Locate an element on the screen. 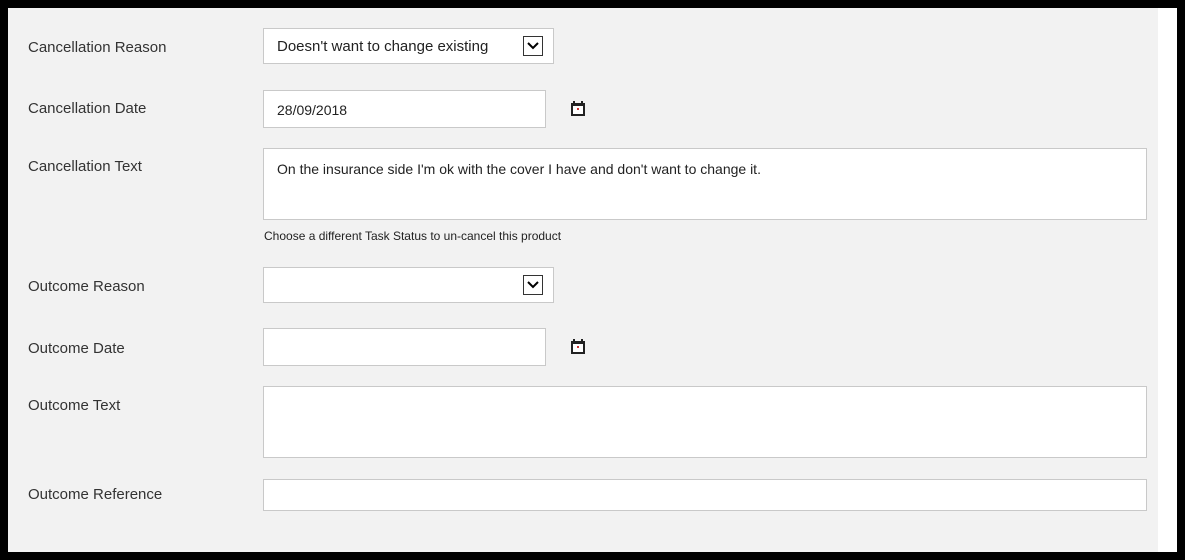 The image size is (1185, 560). outcome-reason-label: Outcome Reason is located at coordinates (86, 286).